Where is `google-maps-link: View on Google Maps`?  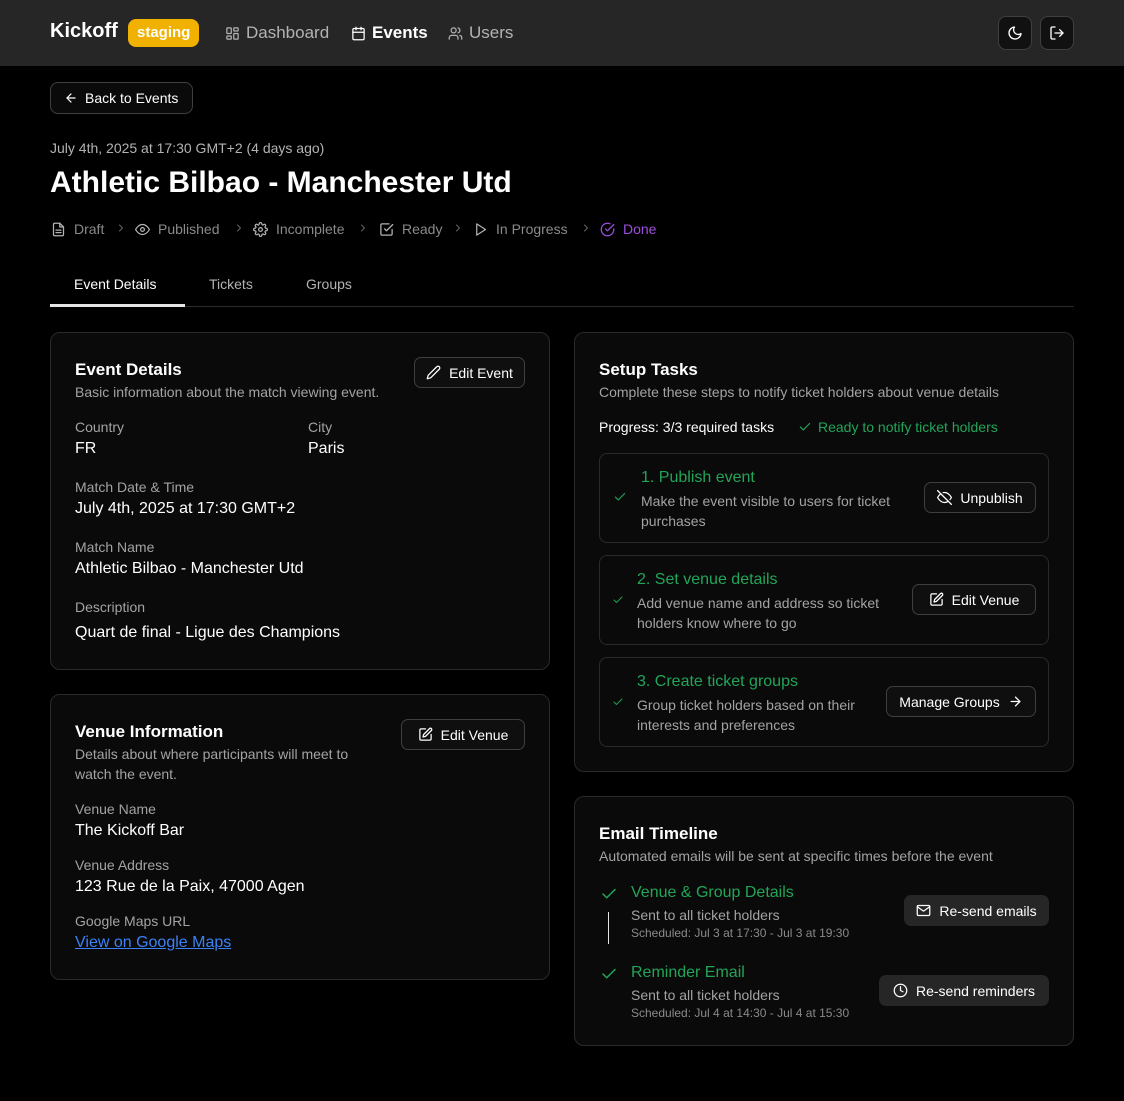 google-maps-link: View on Google Maps is located at coordinates (153, 943).